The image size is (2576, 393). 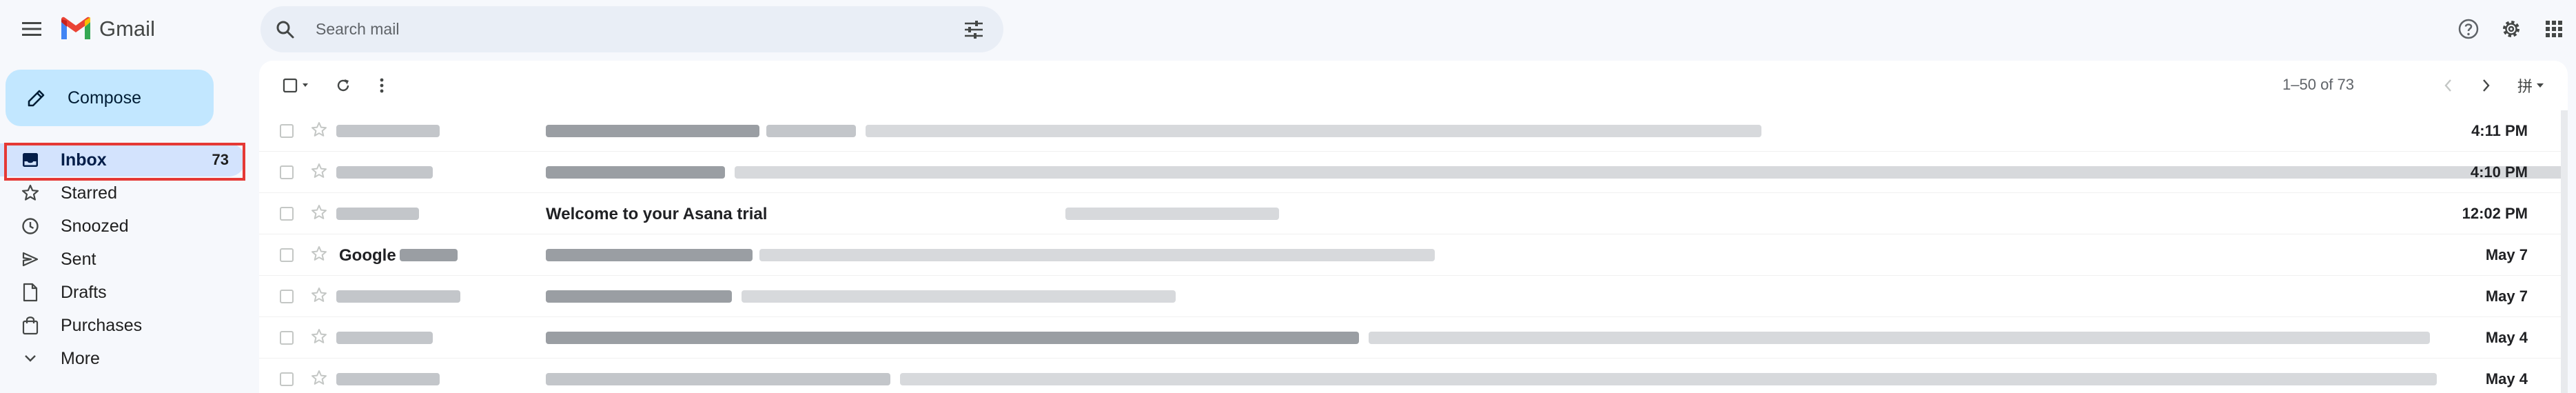 I want to click on gmail-m-icon, so click(x=75, y=28).